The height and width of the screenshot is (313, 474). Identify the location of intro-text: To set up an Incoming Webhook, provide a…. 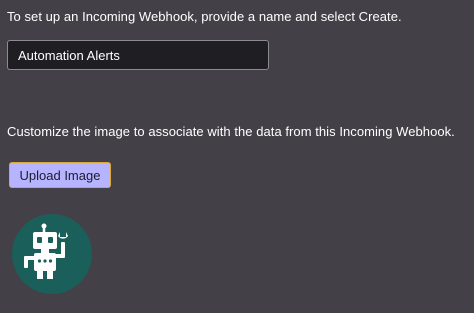
(204, 16).